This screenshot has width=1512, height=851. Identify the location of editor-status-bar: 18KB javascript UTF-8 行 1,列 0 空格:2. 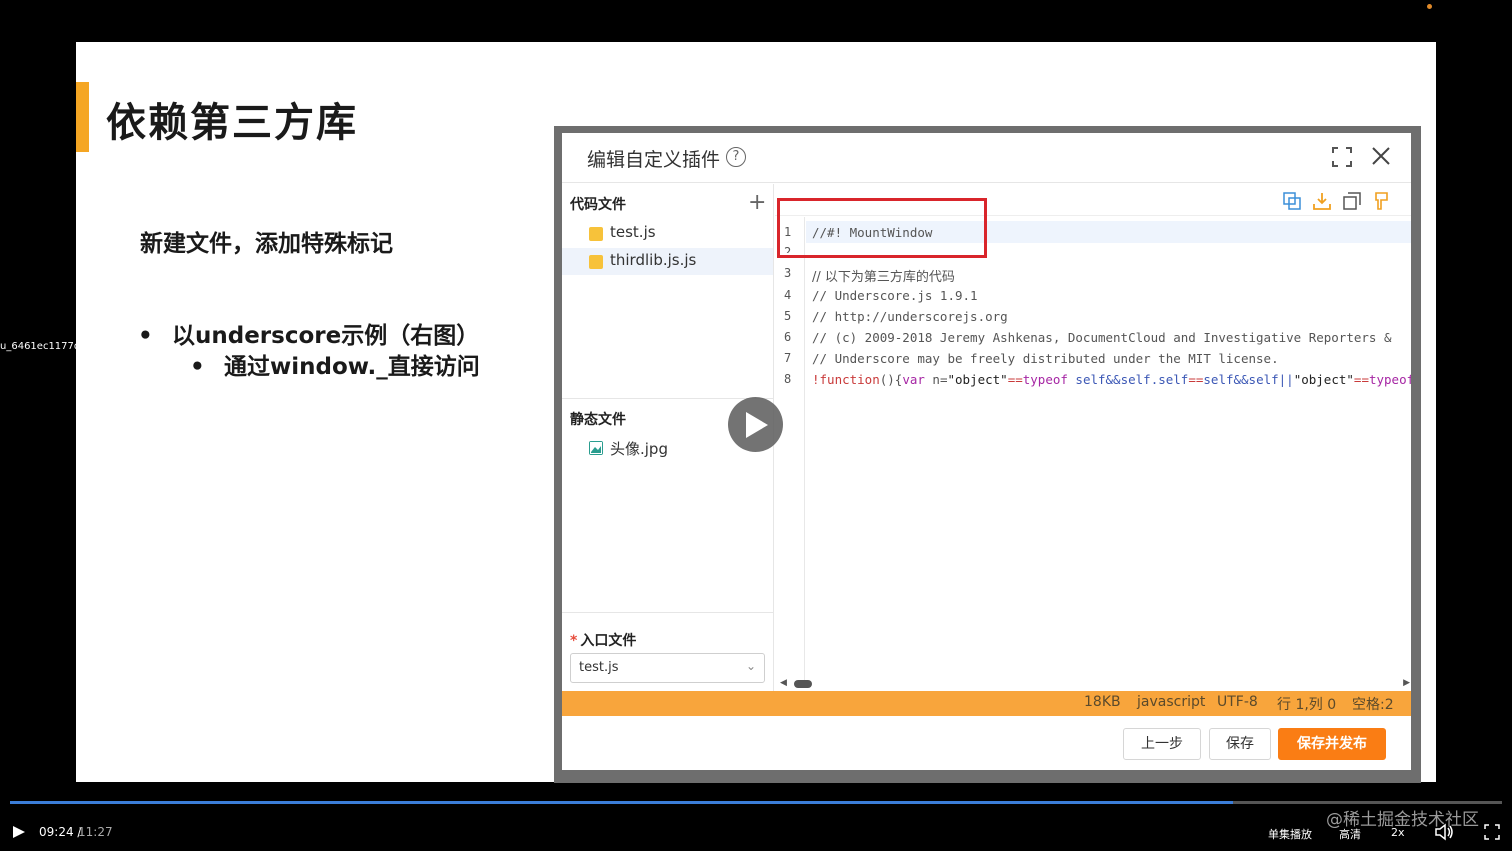
(986, 703).